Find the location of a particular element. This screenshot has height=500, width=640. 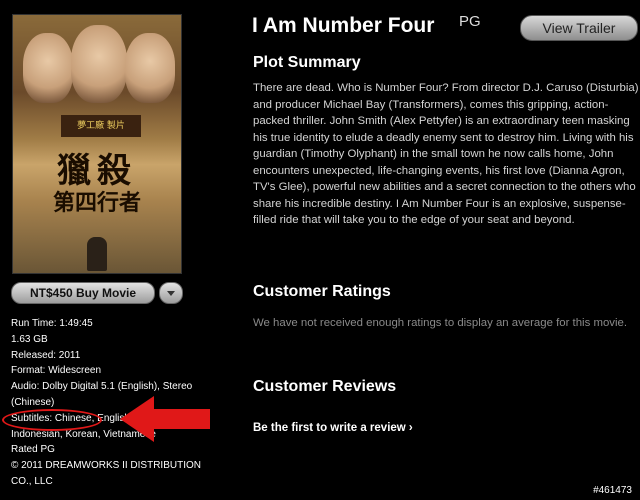

customer-reviews-heading: Customer Reviews is located at coordinates (325, 386).